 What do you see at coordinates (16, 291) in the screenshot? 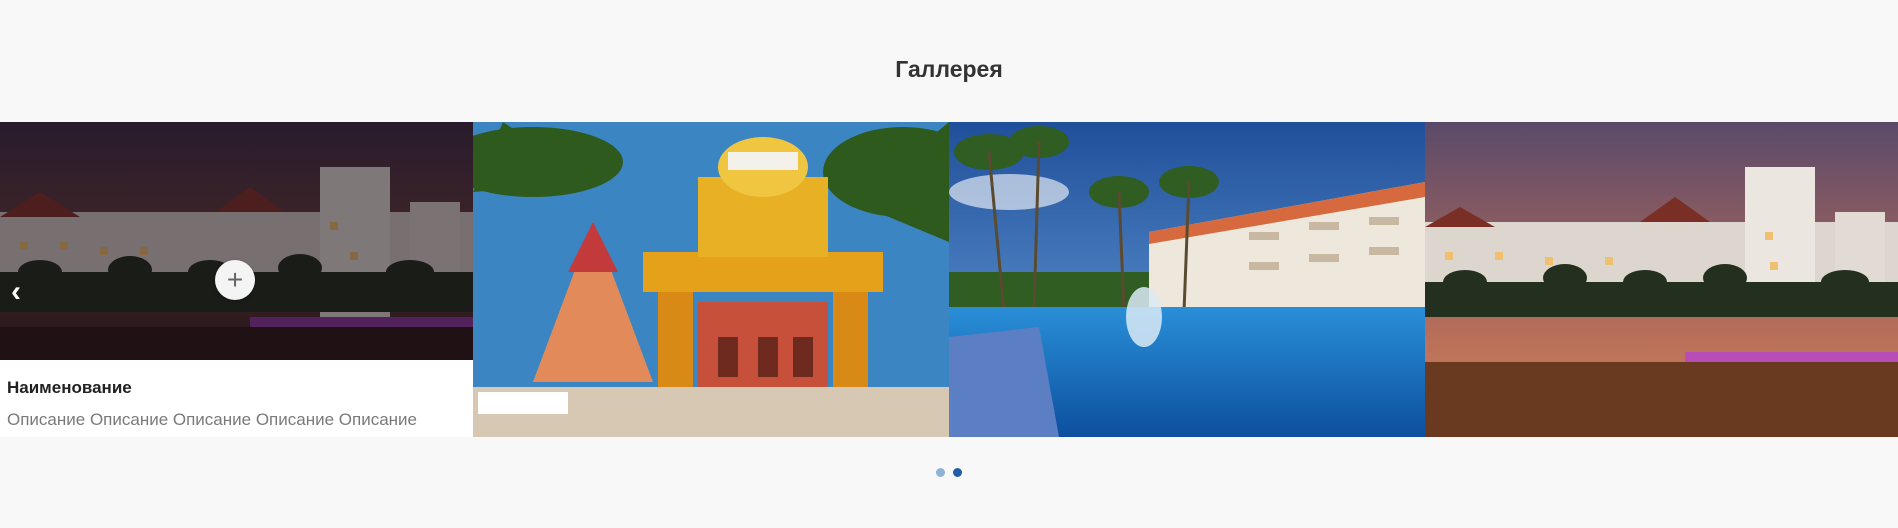
I see `prev-arrow-icon: ‹` at bounding box center [16, 291].